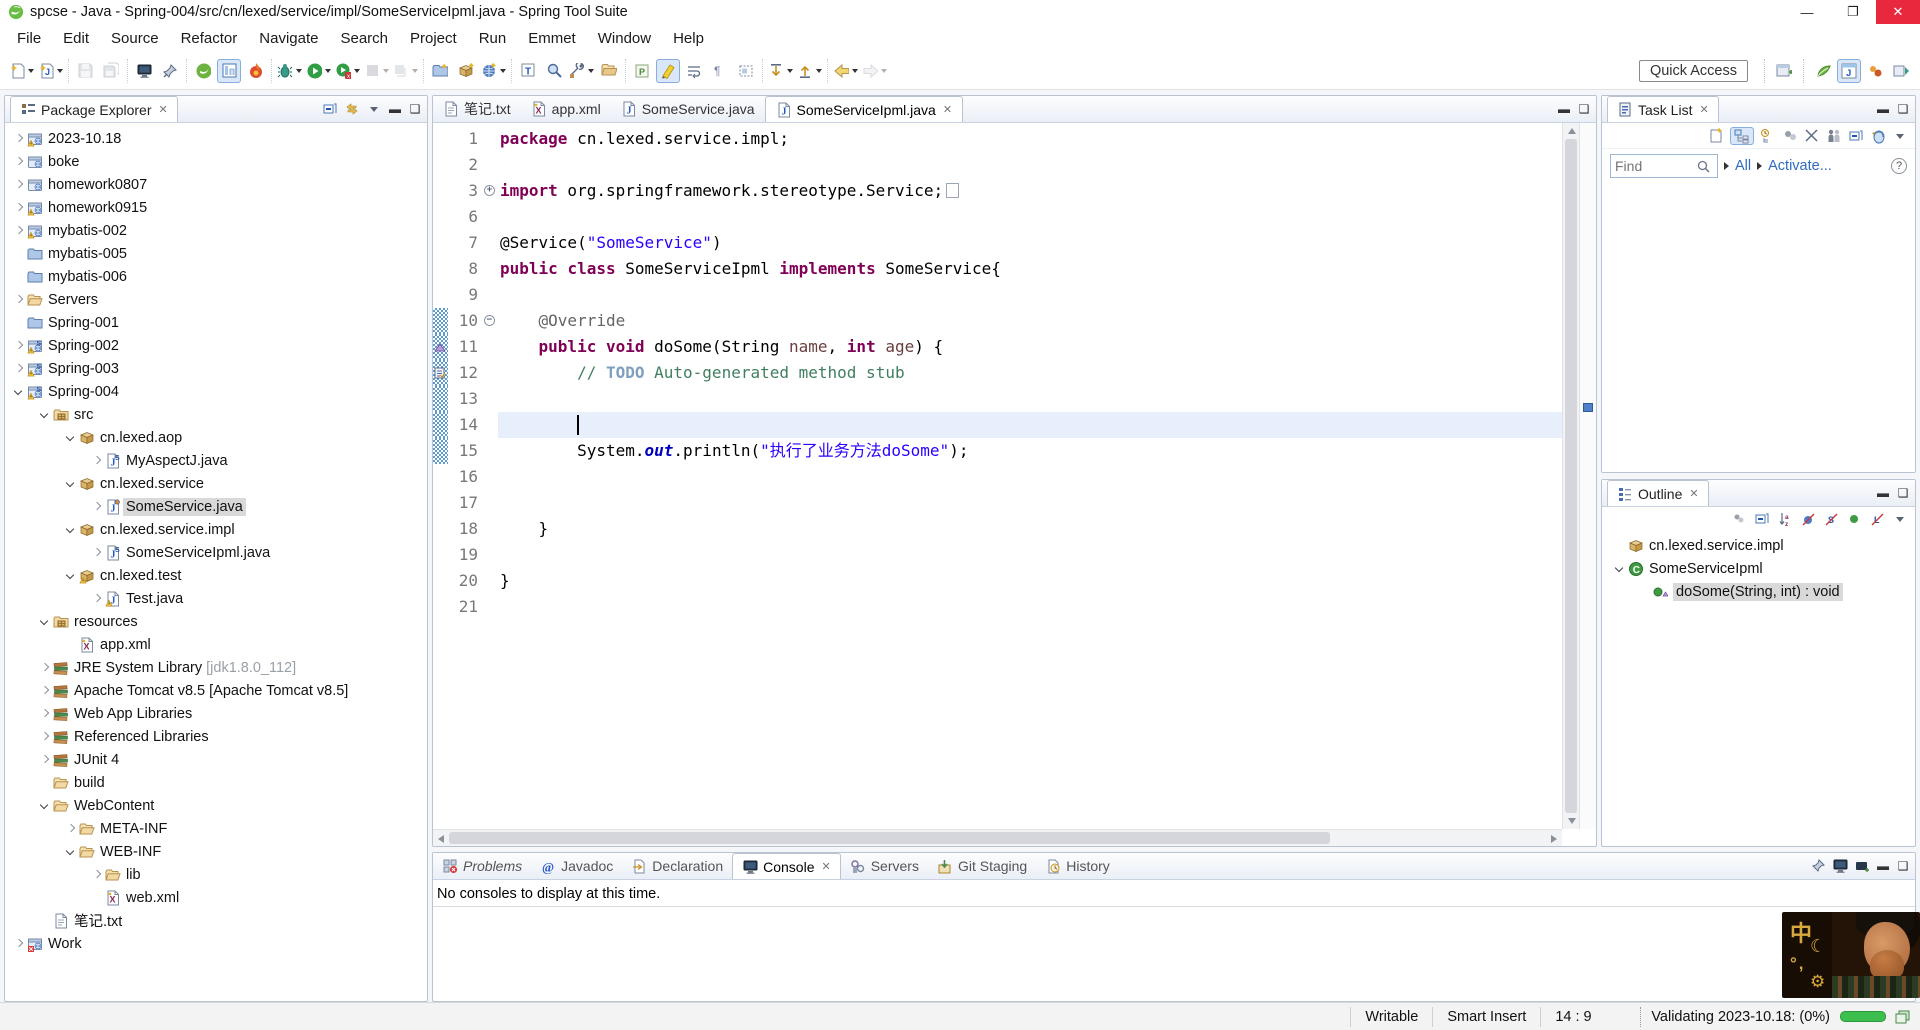  I want to click on code-line-15: 15 System.out.println("执行了业务方法doSome");, so click(997, 451).